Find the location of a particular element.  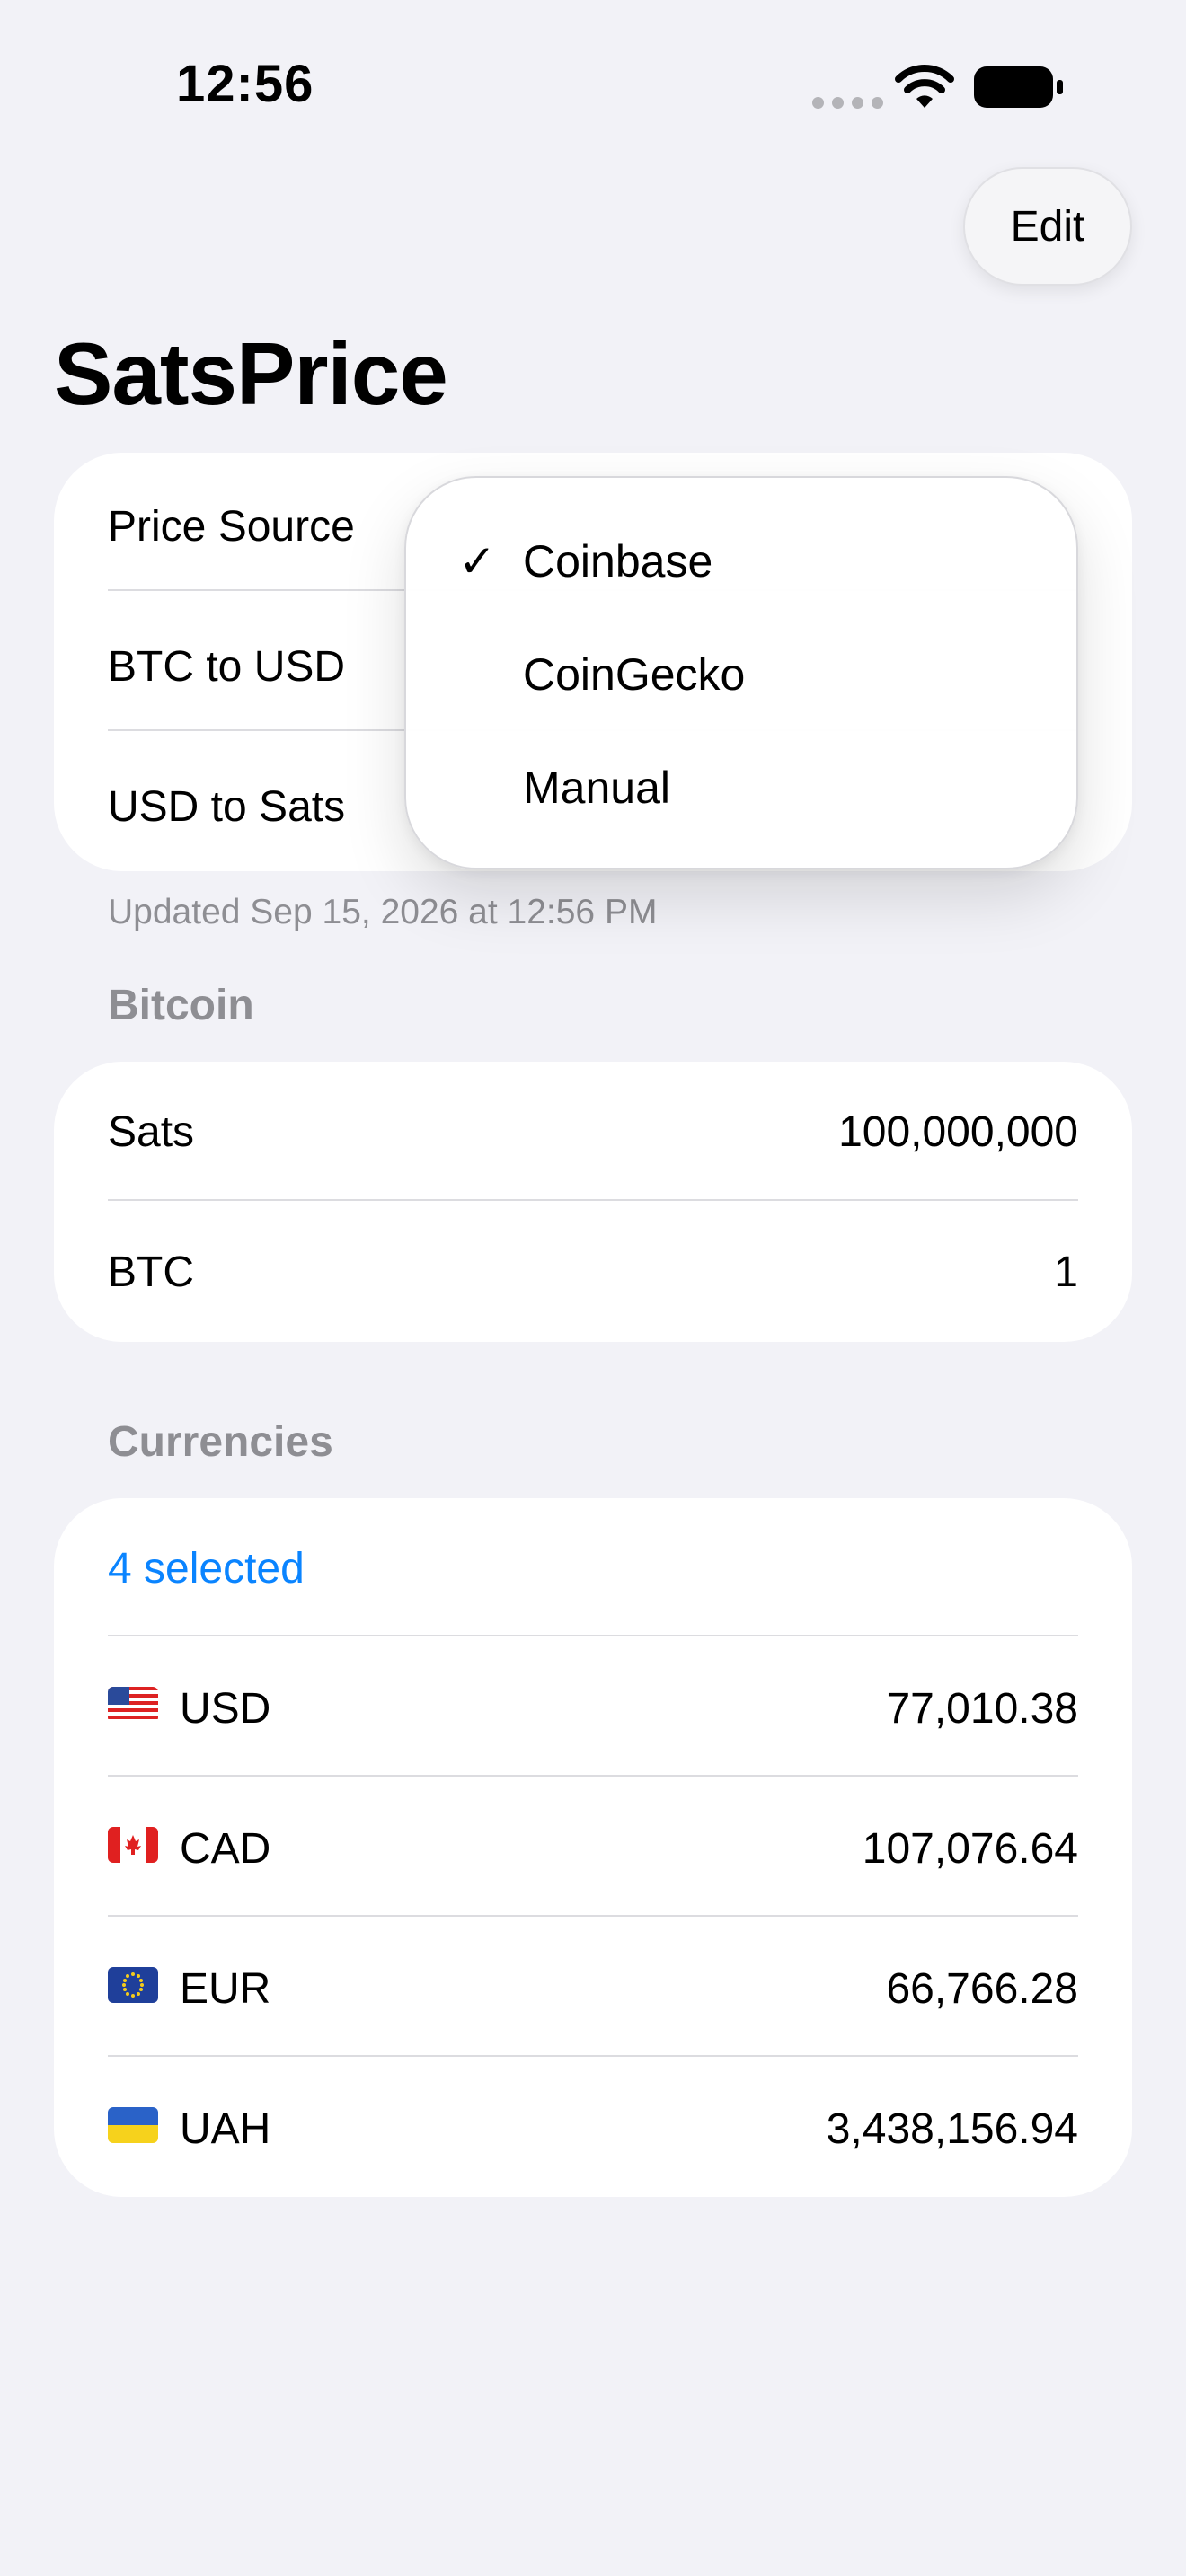

currency-code: USD is located at coordinates (225, 1708).